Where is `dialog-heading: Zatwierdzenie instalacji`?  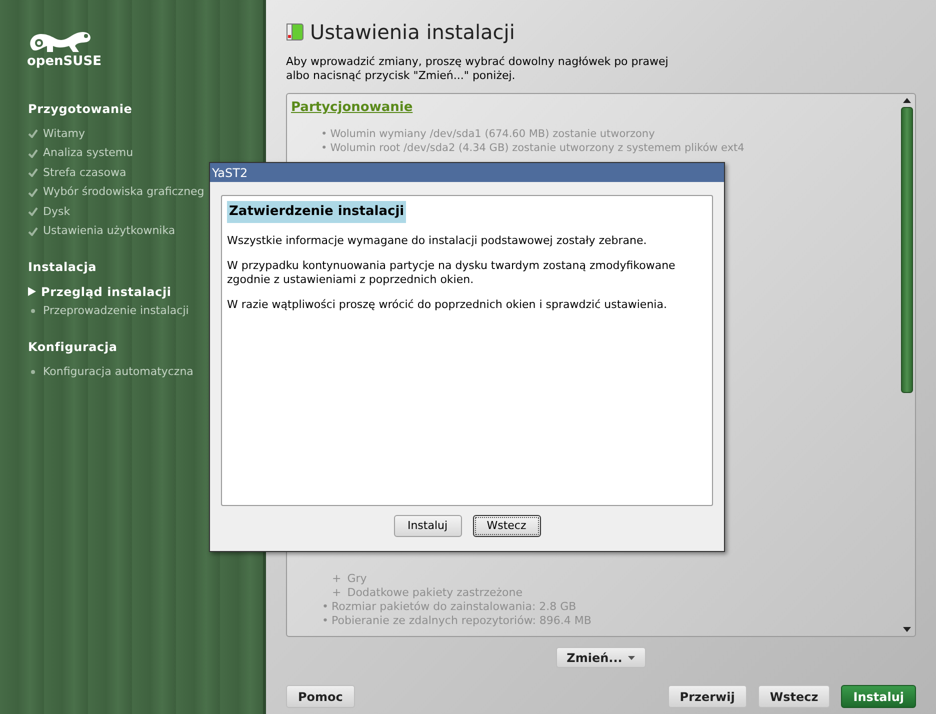
dialog-heading: Zatwierdzenie instalacji is located at coordinates (316, 211).